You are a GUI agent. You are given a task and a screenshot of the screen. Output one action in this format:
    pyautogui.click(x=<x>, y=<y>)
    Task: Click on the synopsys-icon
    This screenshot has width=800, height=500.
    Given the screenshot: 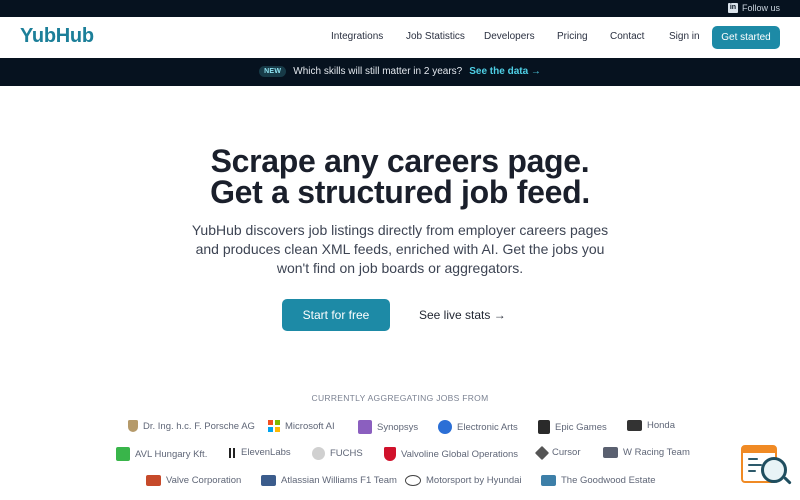 What is the action you would take?
    pyautogui.click(x=365, y=427)
    